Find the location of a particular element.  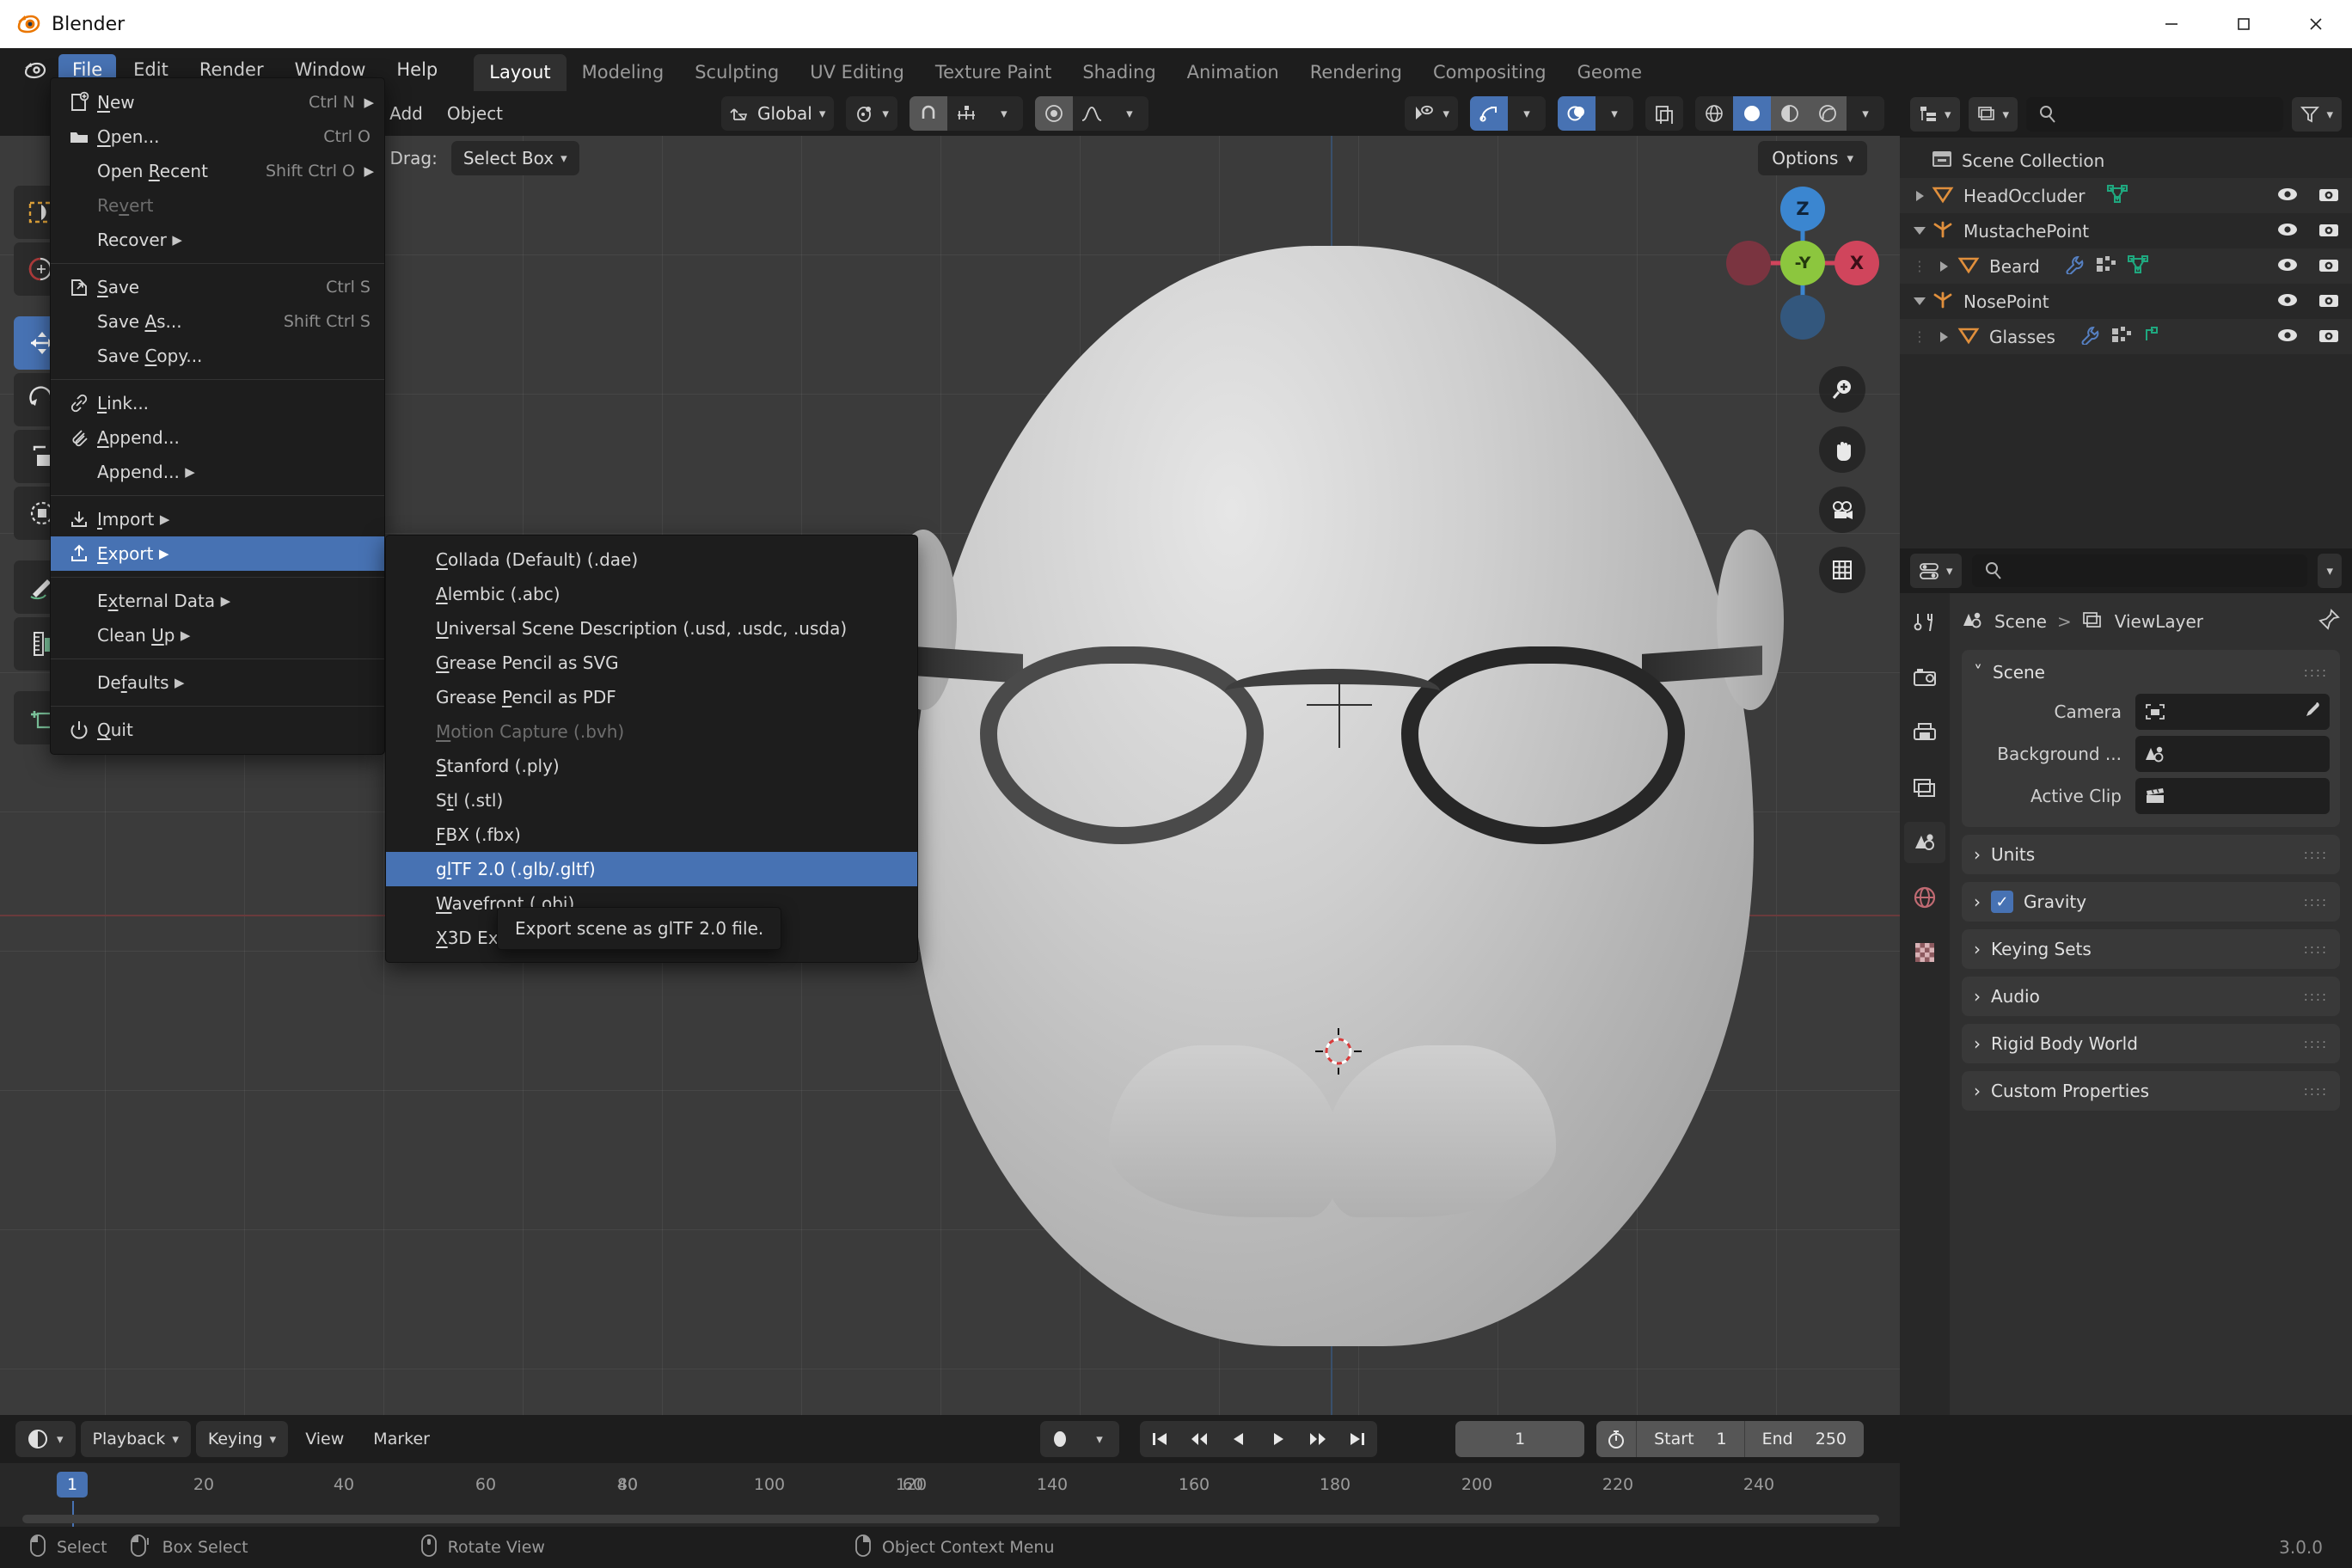

play-button is located at coordinates (1278, 1439).